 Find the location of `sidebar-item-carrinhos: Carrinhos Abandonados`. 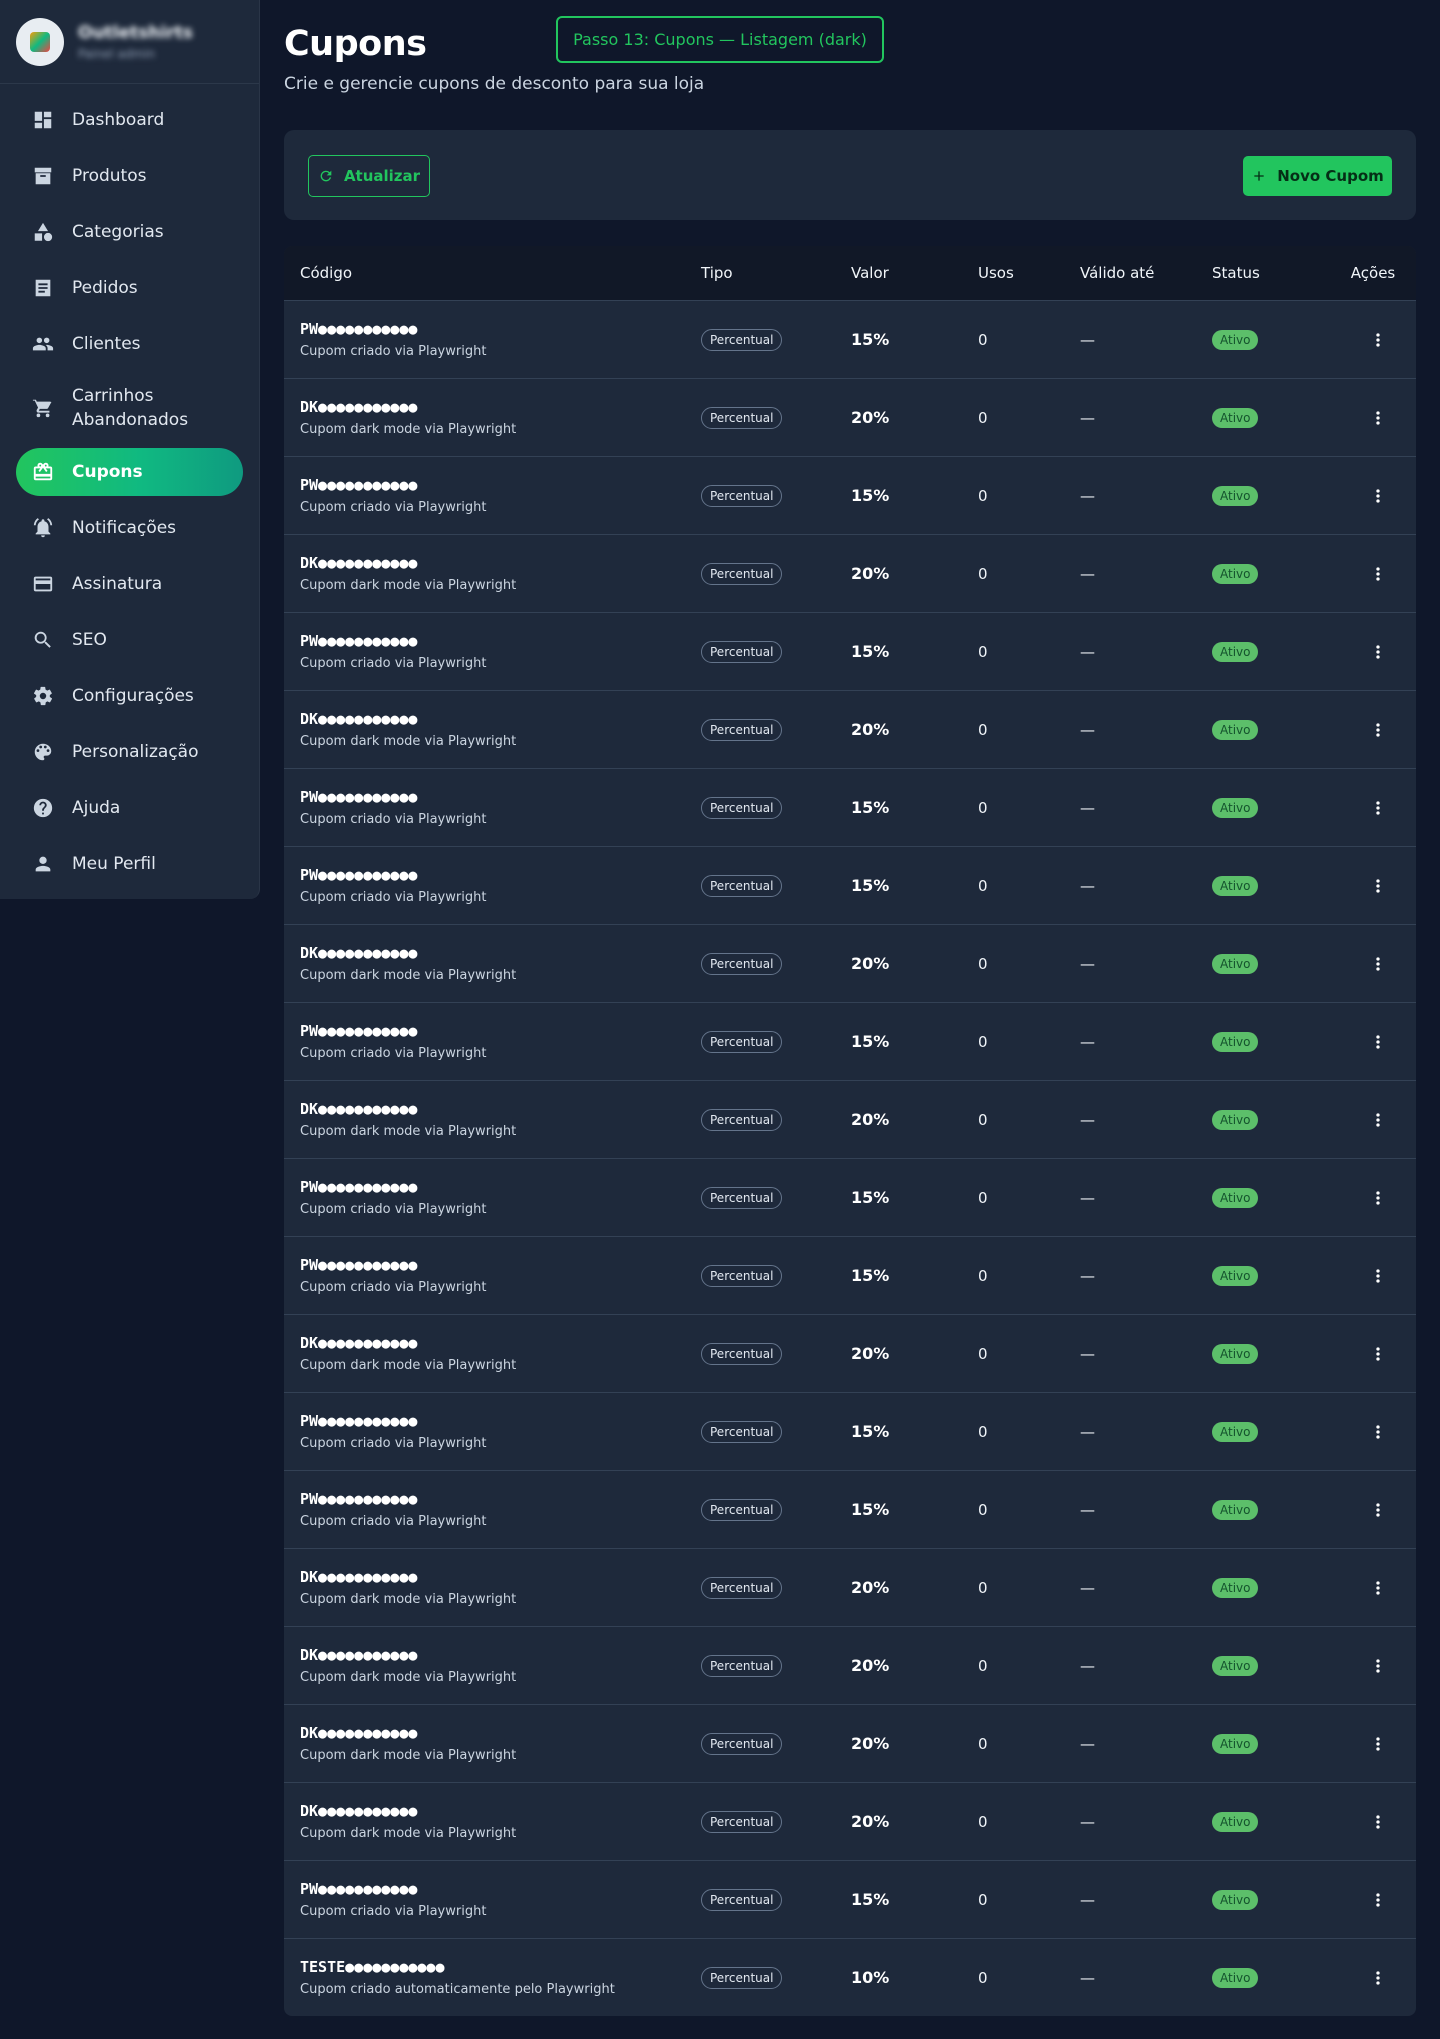

sidebar-item-carrinhos: Carrinhos Abandonados is located at coordinates (129, 408).